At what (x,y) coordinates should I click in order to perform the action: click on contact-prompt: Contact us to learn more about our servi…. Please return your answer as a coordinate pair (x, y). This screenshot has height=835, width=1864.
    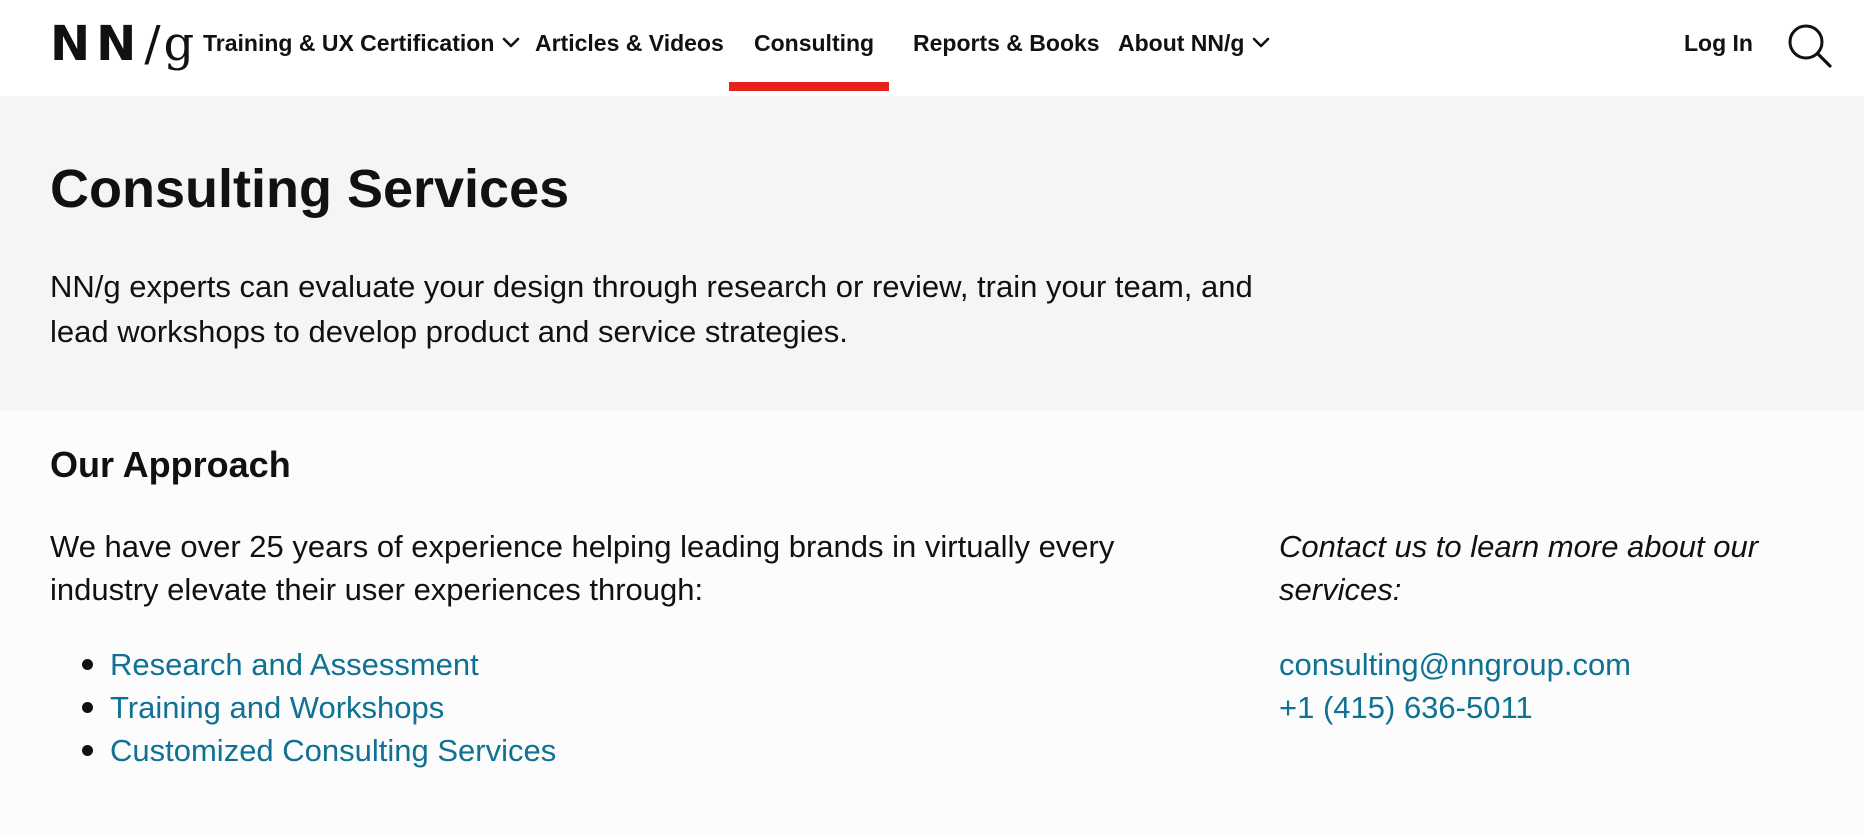
    Looking at the image, I should click on (1519, 568).